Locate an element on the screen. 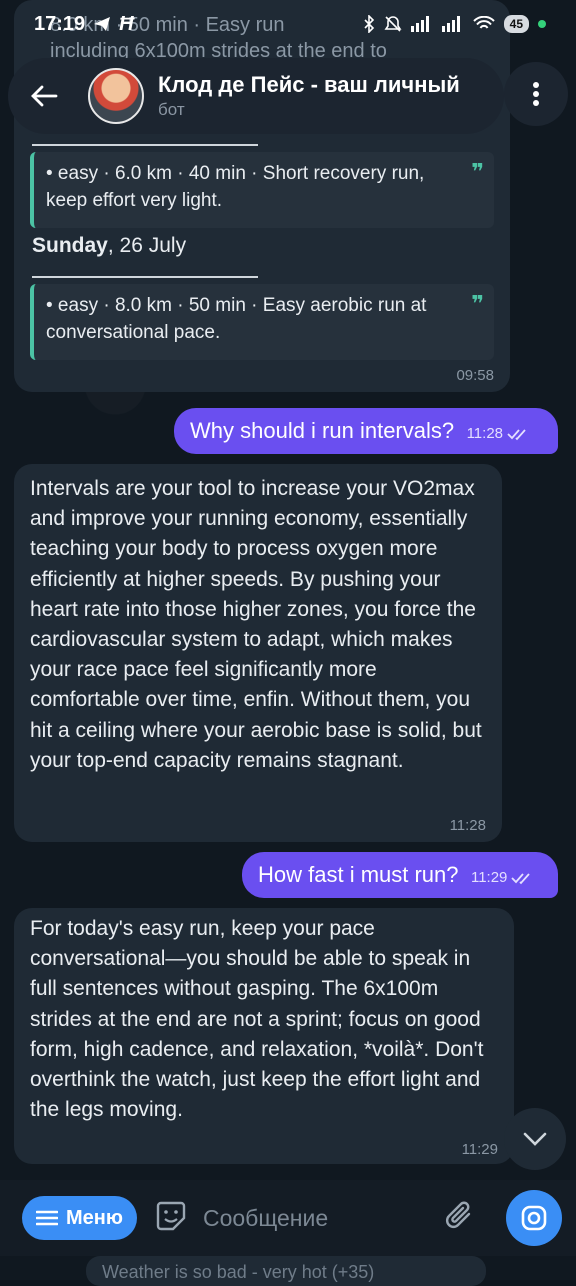  telegram-icon is located at coordinates (102, 24).